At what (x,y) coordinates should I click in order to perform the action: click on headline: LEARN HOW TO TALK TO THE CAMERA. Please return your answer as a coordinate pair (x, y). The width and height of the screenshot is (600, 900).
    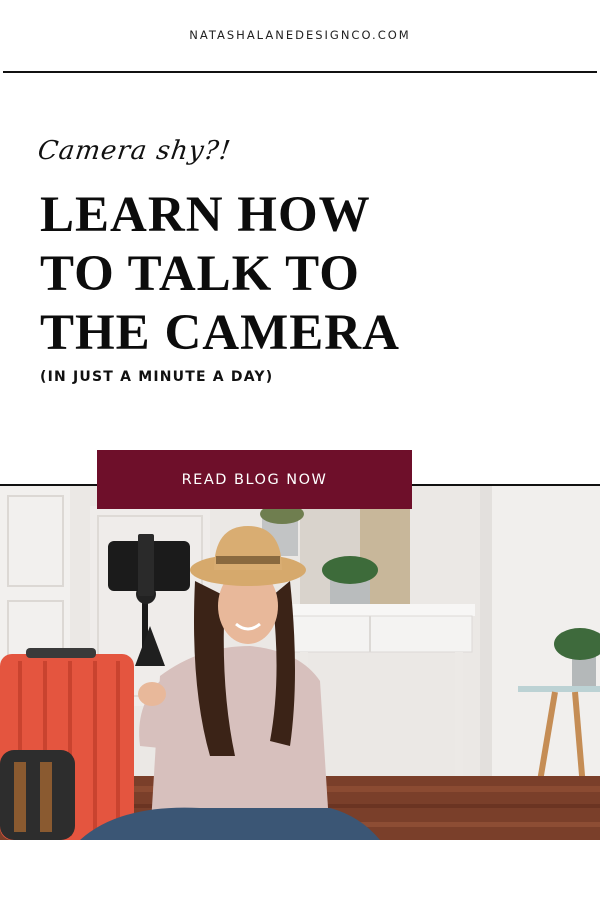
    Looking at the image, I should click on (240, 274).